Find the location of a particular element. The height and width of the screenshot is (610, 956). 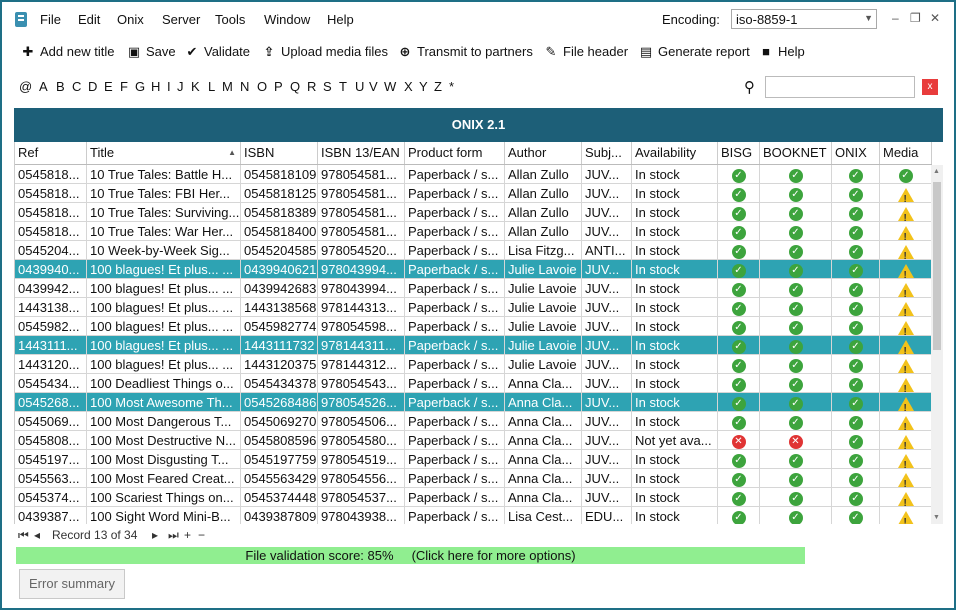

last-record-icon: ⏭ is located at coordinates (173, 535).